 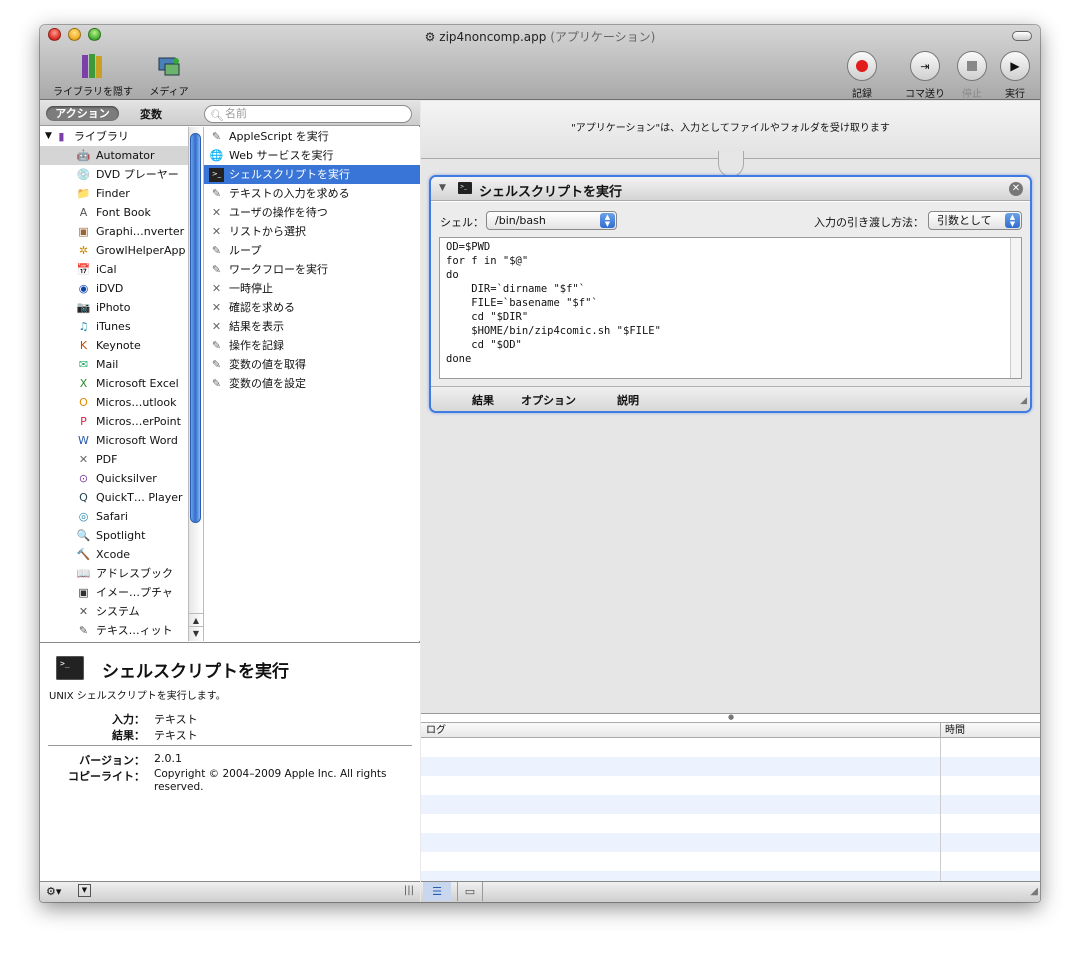 I want to click on info-toggle-icon: ▼, so click(x=84, y=890).